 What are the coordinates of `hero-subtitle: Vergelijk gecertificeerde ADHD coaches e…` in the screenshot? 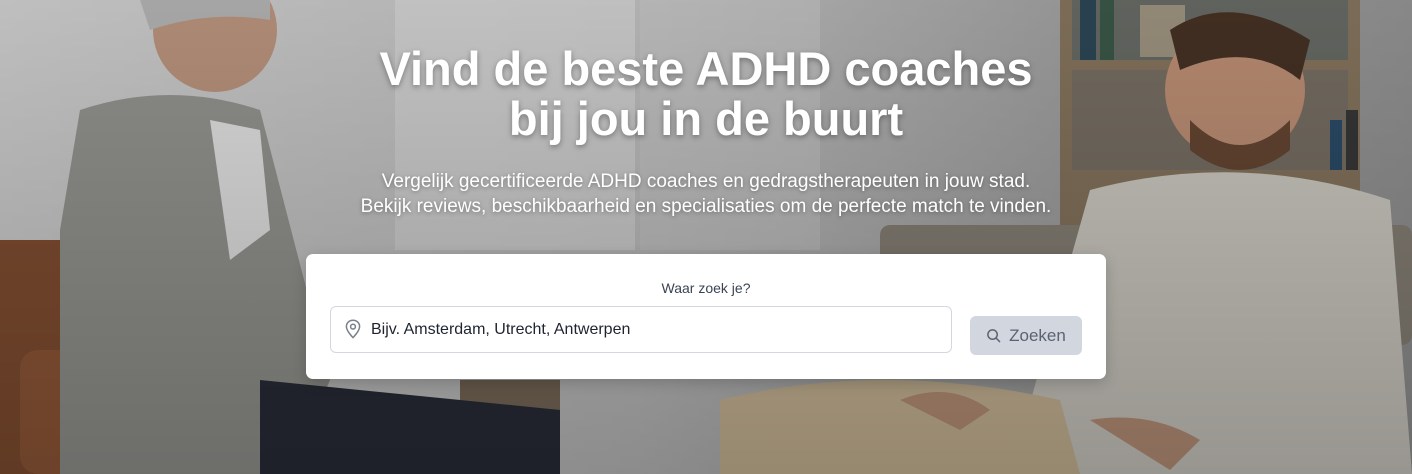 It's located at (706, 194).